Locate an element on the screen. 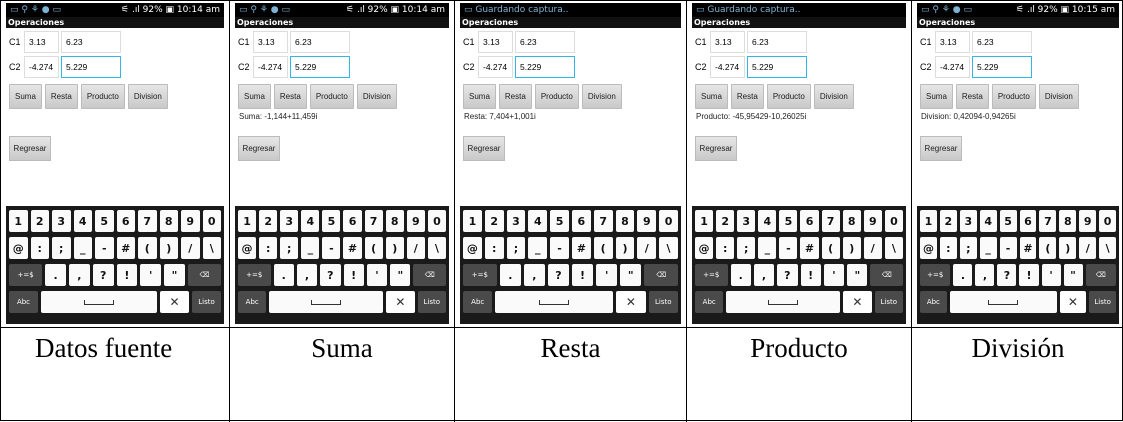 The width and height of the screenshot is (1123, 422). keyboard-key: " is located at coordinates (1073, 275).